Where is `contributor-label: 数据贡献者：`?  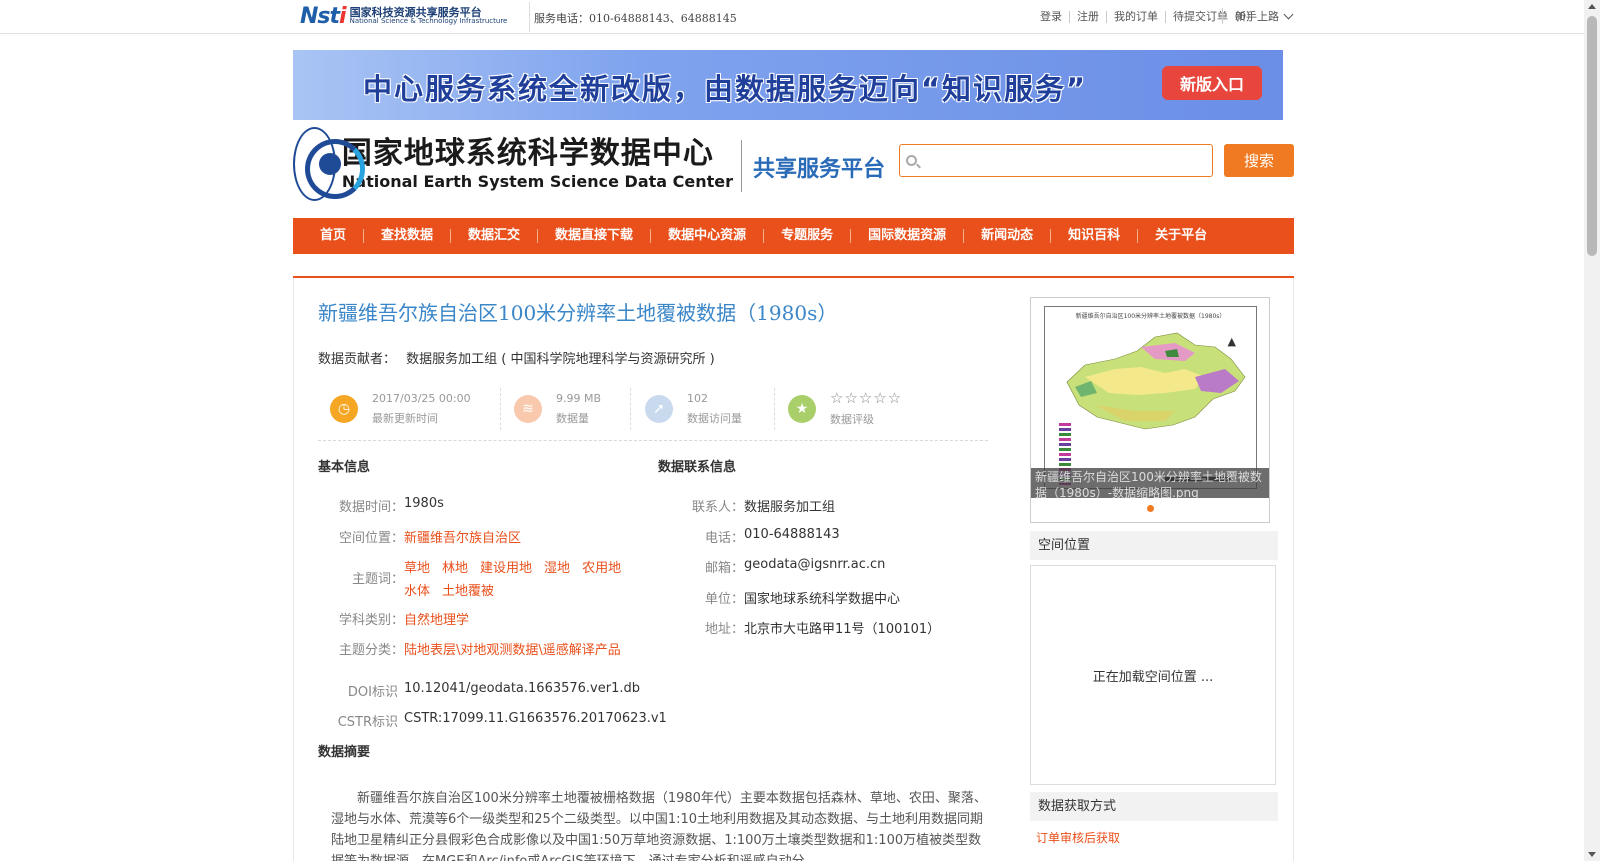 contributor-label: 数据贡献者： is located at coordinates (357, 359).